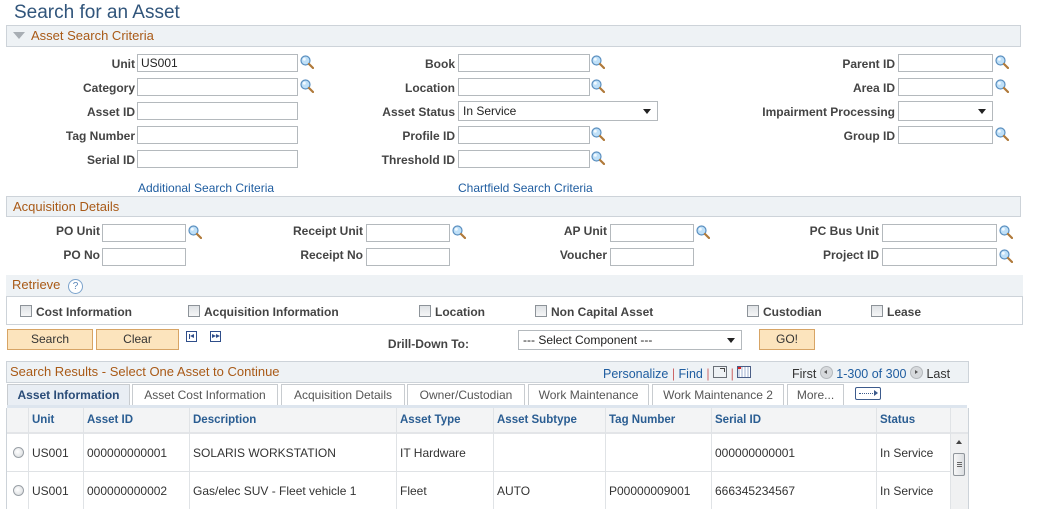 This screenshot has height=509, width=1049. I want to click on group-id-input, so click(945, 135).